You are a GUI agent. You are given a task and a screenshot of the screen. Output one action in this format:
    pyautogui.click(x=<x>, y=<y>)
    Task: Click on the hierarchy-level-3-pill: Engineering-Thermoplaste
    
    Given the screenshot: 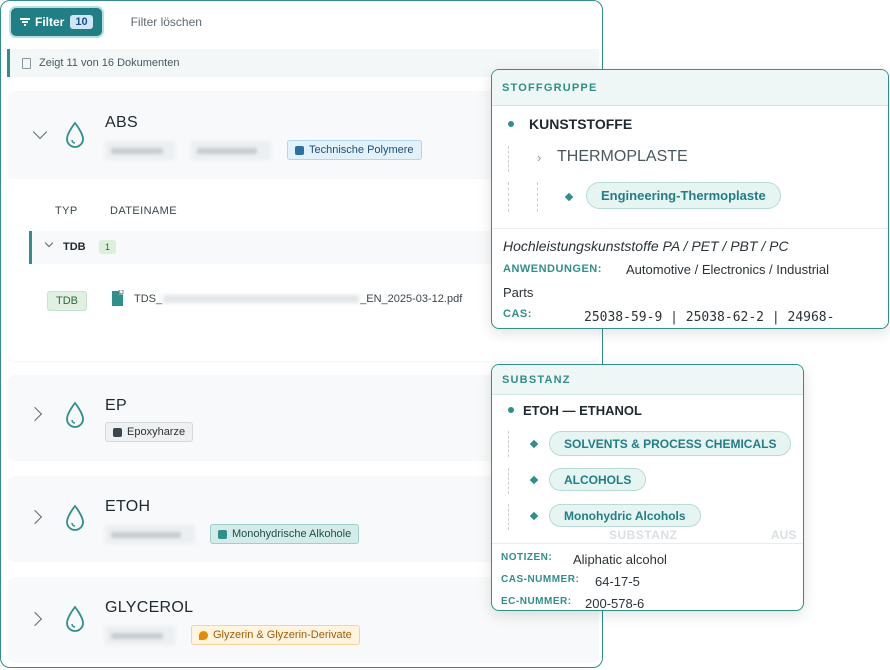 What is the action you would take?
    pyautogui.click(x=683, y=195)
    